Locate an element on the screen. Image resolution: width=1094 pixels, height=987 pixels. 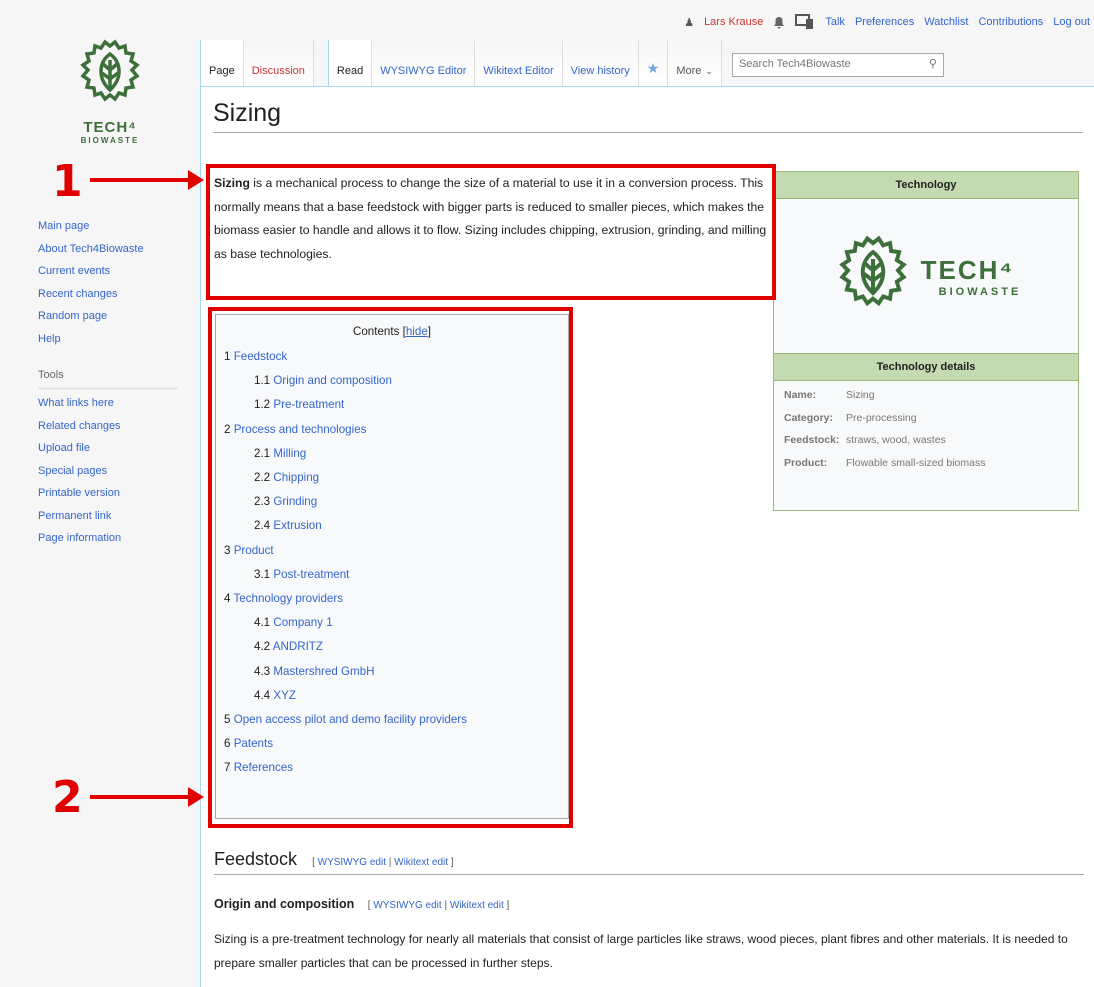
subsection-edit-links: [ WYSIWYG edit | Wikitext edit ] is located at coordinates (438, 905).